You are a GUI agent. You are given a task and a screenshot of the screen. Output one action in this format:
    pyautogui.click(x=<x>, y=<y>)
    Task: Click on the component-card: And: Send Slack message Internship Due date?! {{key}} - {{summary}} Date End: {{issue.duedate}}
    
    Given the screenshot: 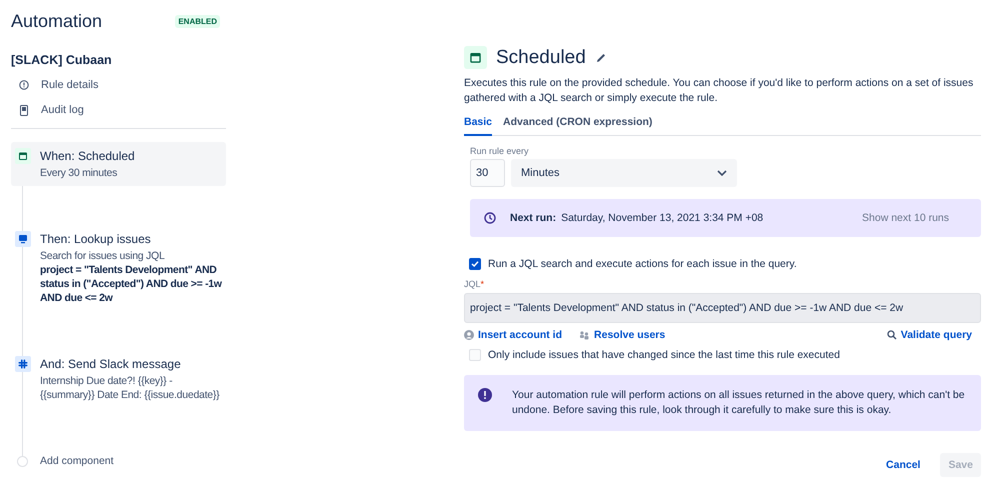 What is the action you would take?
    pyautogui.click(x=118, y=379)
    